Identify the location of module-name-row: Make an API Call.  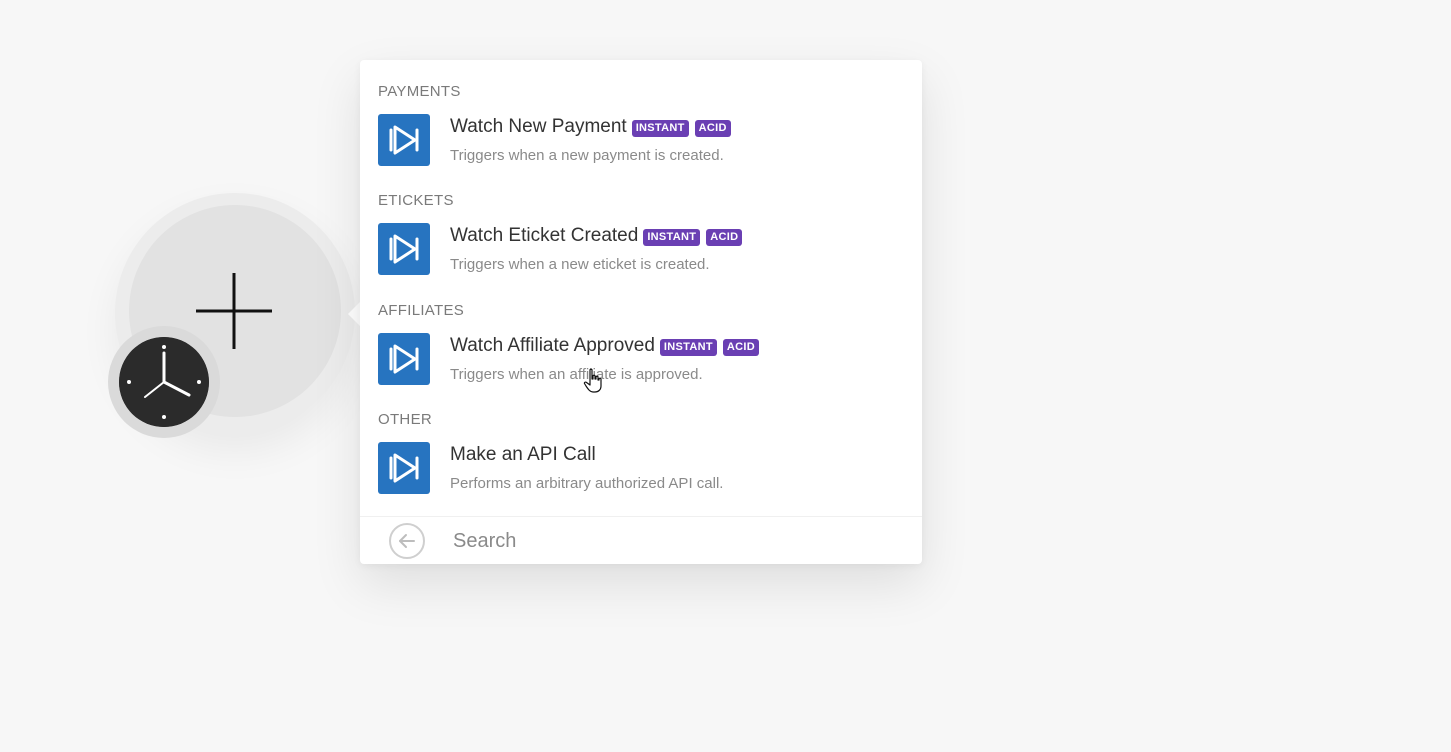
(523, 455).